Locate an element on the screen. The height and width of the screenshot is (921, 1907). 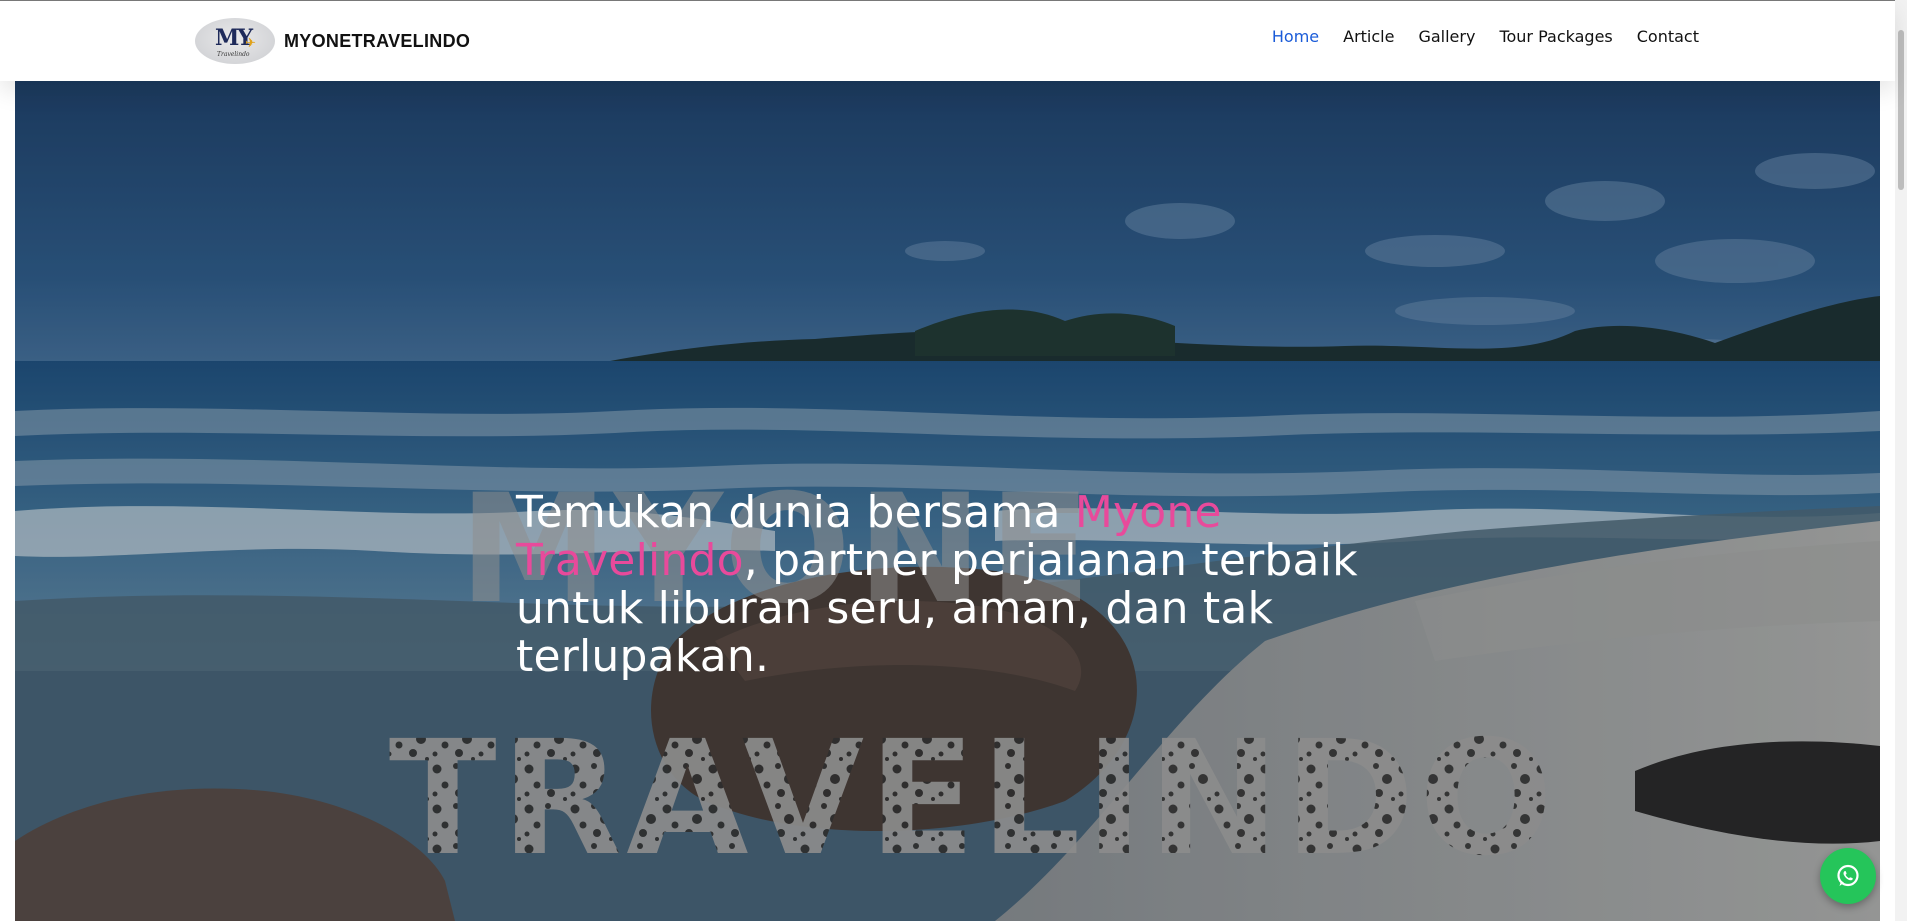
scrollbar-thumb is located at coordinates (1901, 110).